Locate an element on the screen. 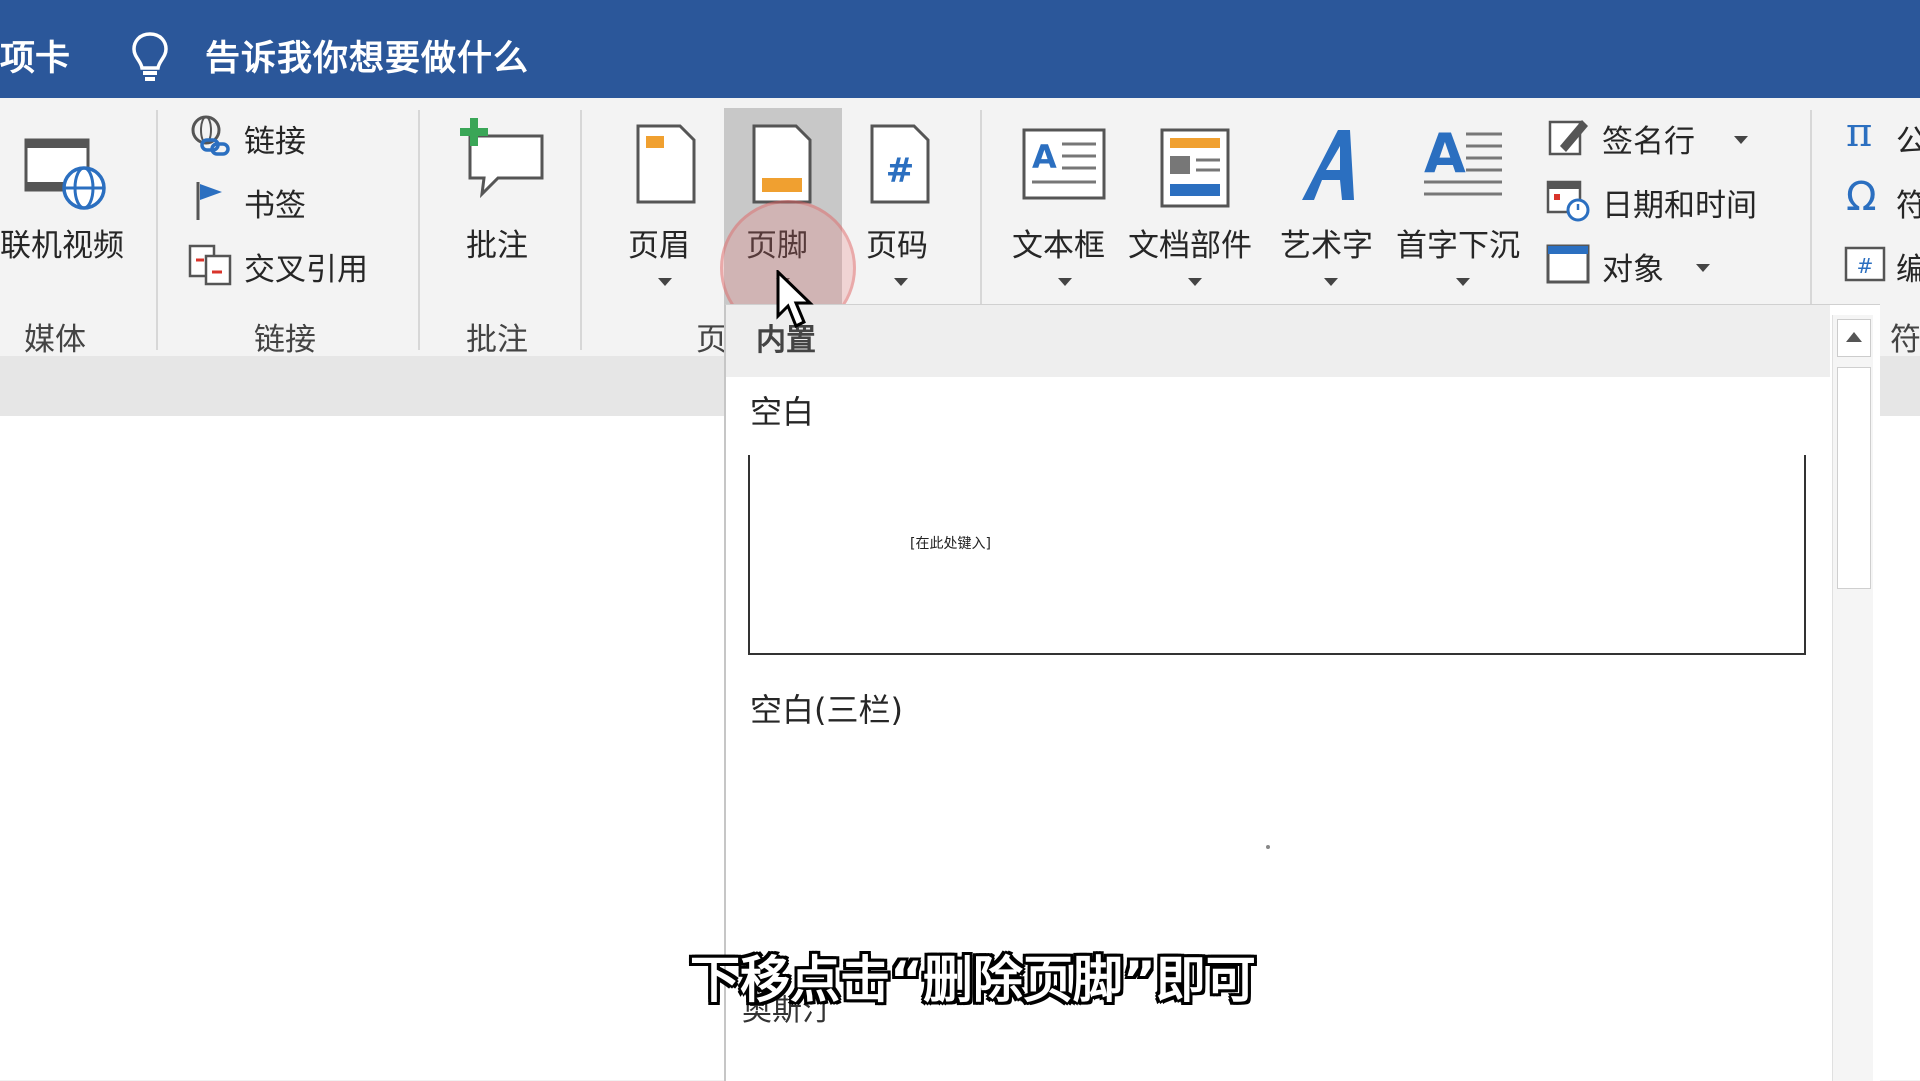  scroll-up-arrow-icon is located at coordinates (1854, 338).